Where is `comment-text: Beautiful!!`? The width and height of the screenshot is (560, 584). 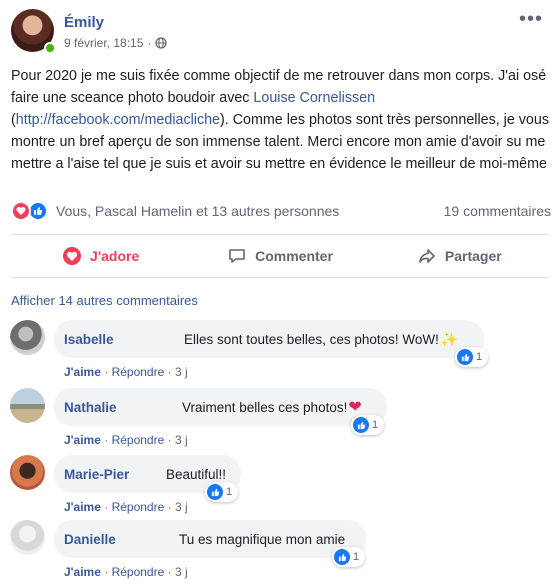
comment-text: Beautiful!! is located at coordinates (196, 474).